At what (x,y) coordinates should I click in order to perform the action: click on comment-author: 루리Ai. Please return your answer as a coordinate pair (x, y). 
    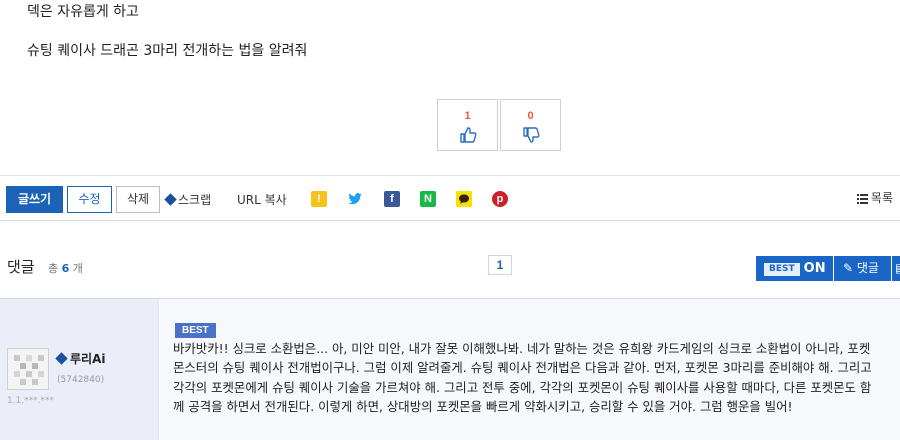
    Looking at the image, I should click on (80, 358).